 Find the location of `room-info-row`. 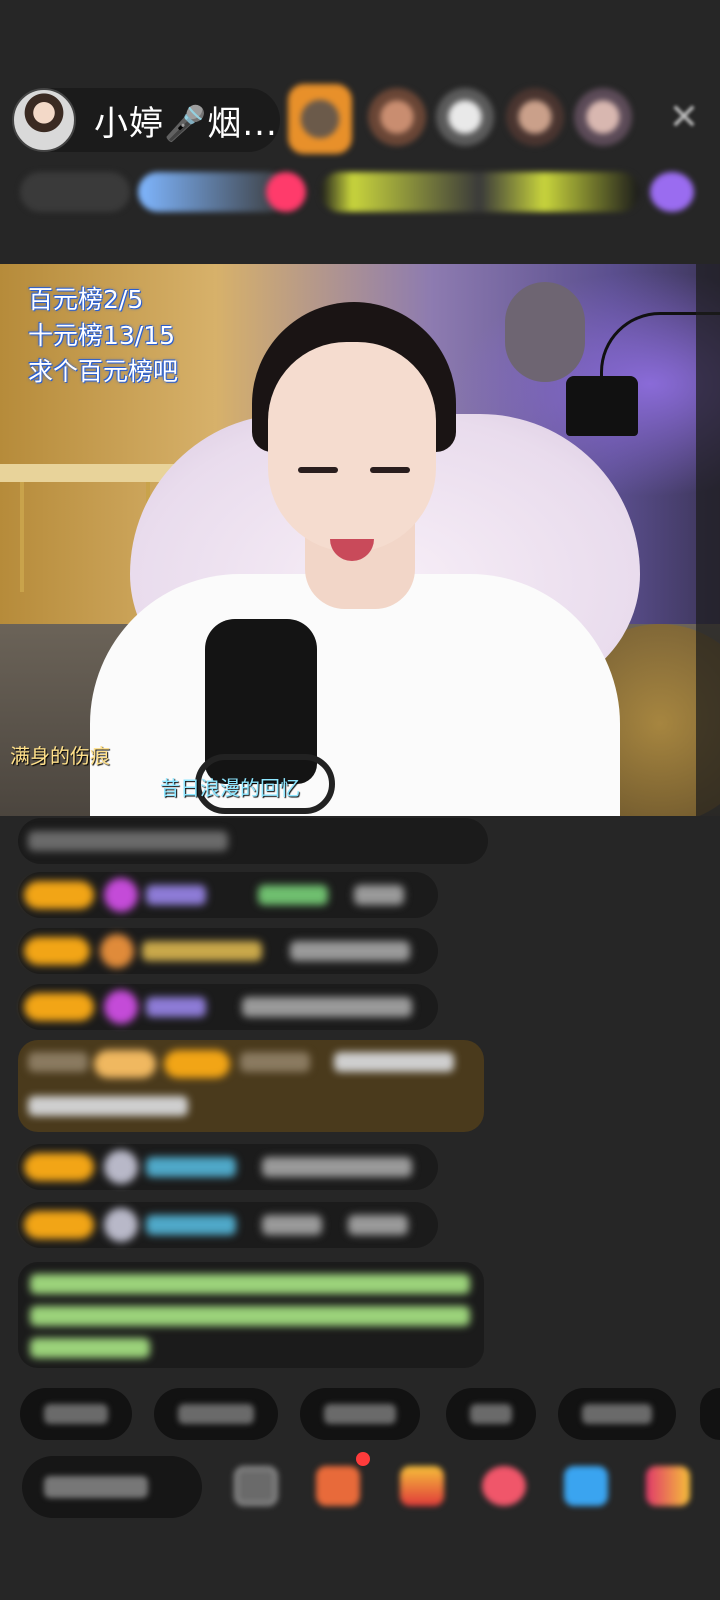

room-info-row is located at coordinates (360, 194).